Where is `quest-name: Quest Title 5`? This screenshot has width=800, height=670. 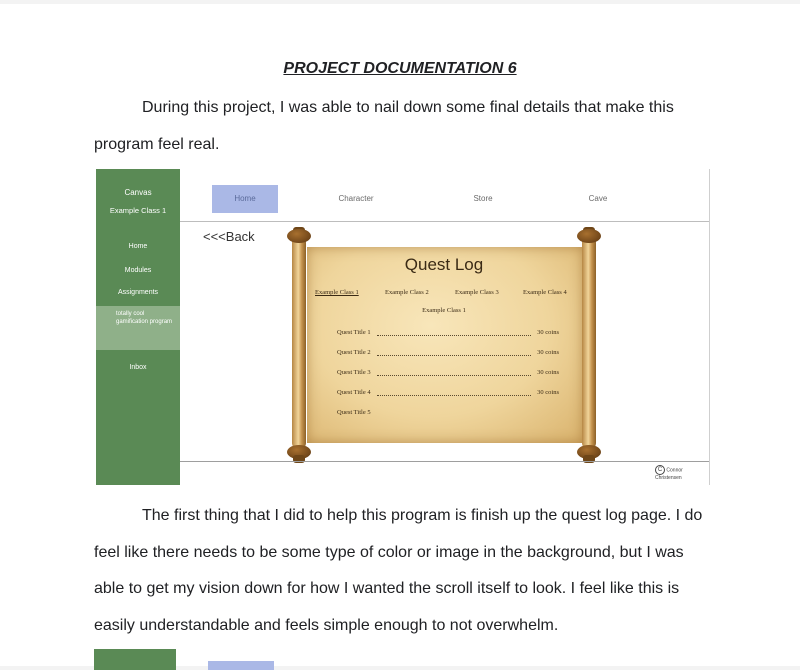
quest-name: Quest Title 5 is located at coordinates (354, 412).